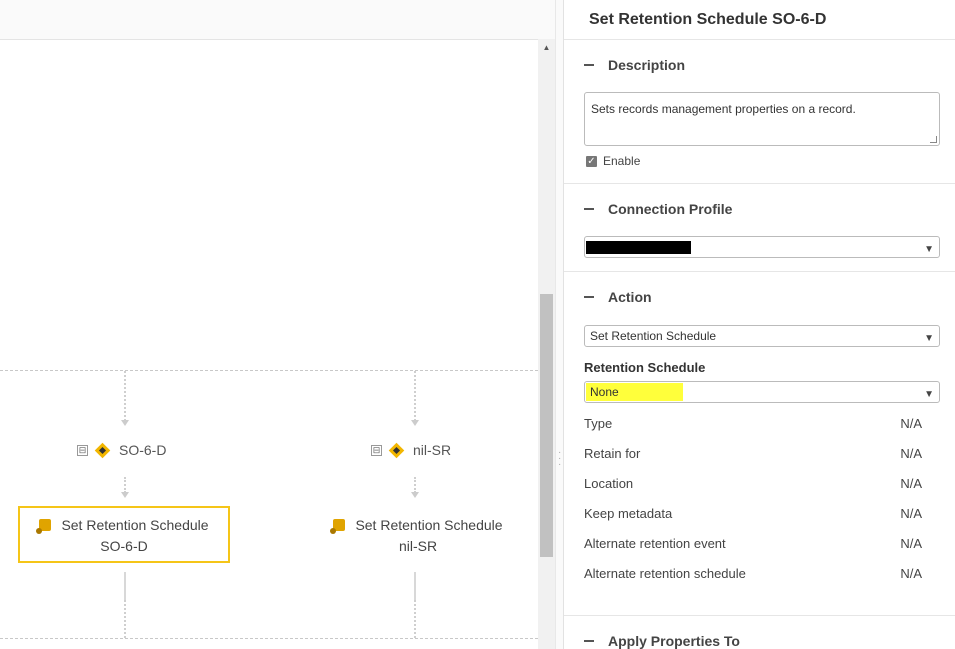 Image resolution: width=955 pixels, height=649 pixels. Describe the element at coordinates (665, 573) in the screenshot. I see `property-name: Alternate retention schedule` at that location.